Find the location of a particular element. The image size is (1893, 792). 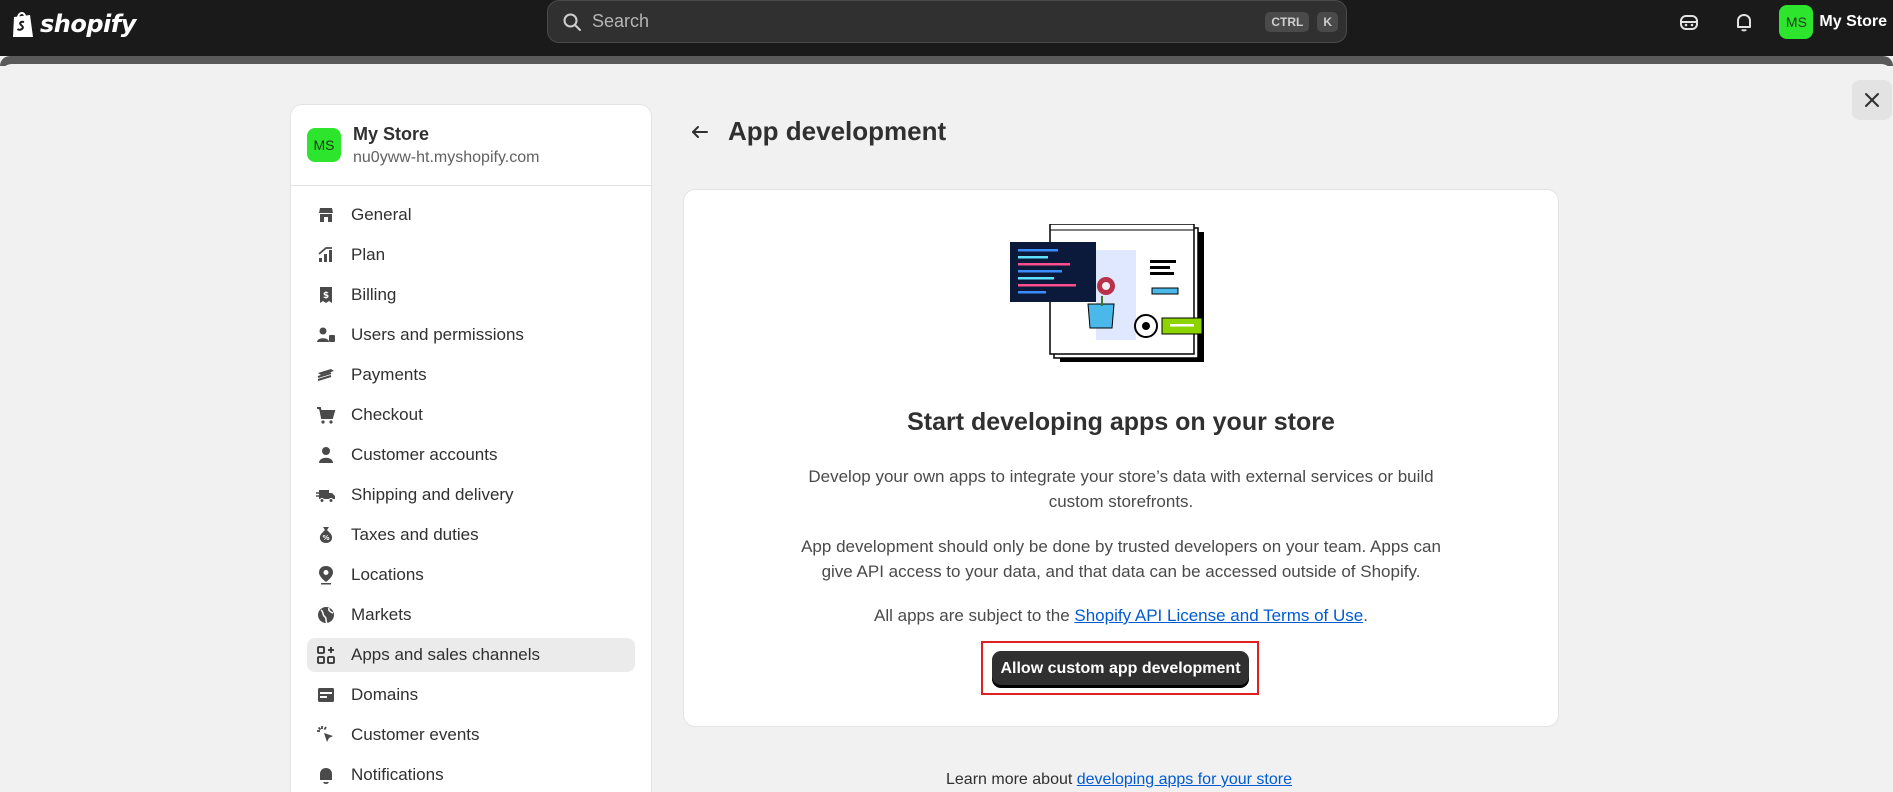

payments-icon is located at coordinates (326, 375).